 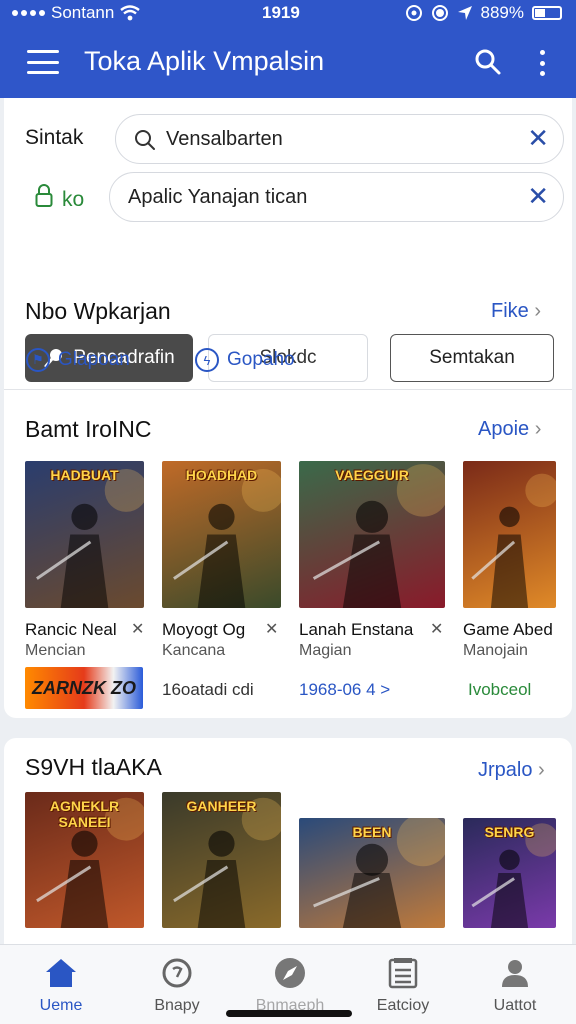 I want to click on flag-icon: ⚑, so click(x=38, y=360).